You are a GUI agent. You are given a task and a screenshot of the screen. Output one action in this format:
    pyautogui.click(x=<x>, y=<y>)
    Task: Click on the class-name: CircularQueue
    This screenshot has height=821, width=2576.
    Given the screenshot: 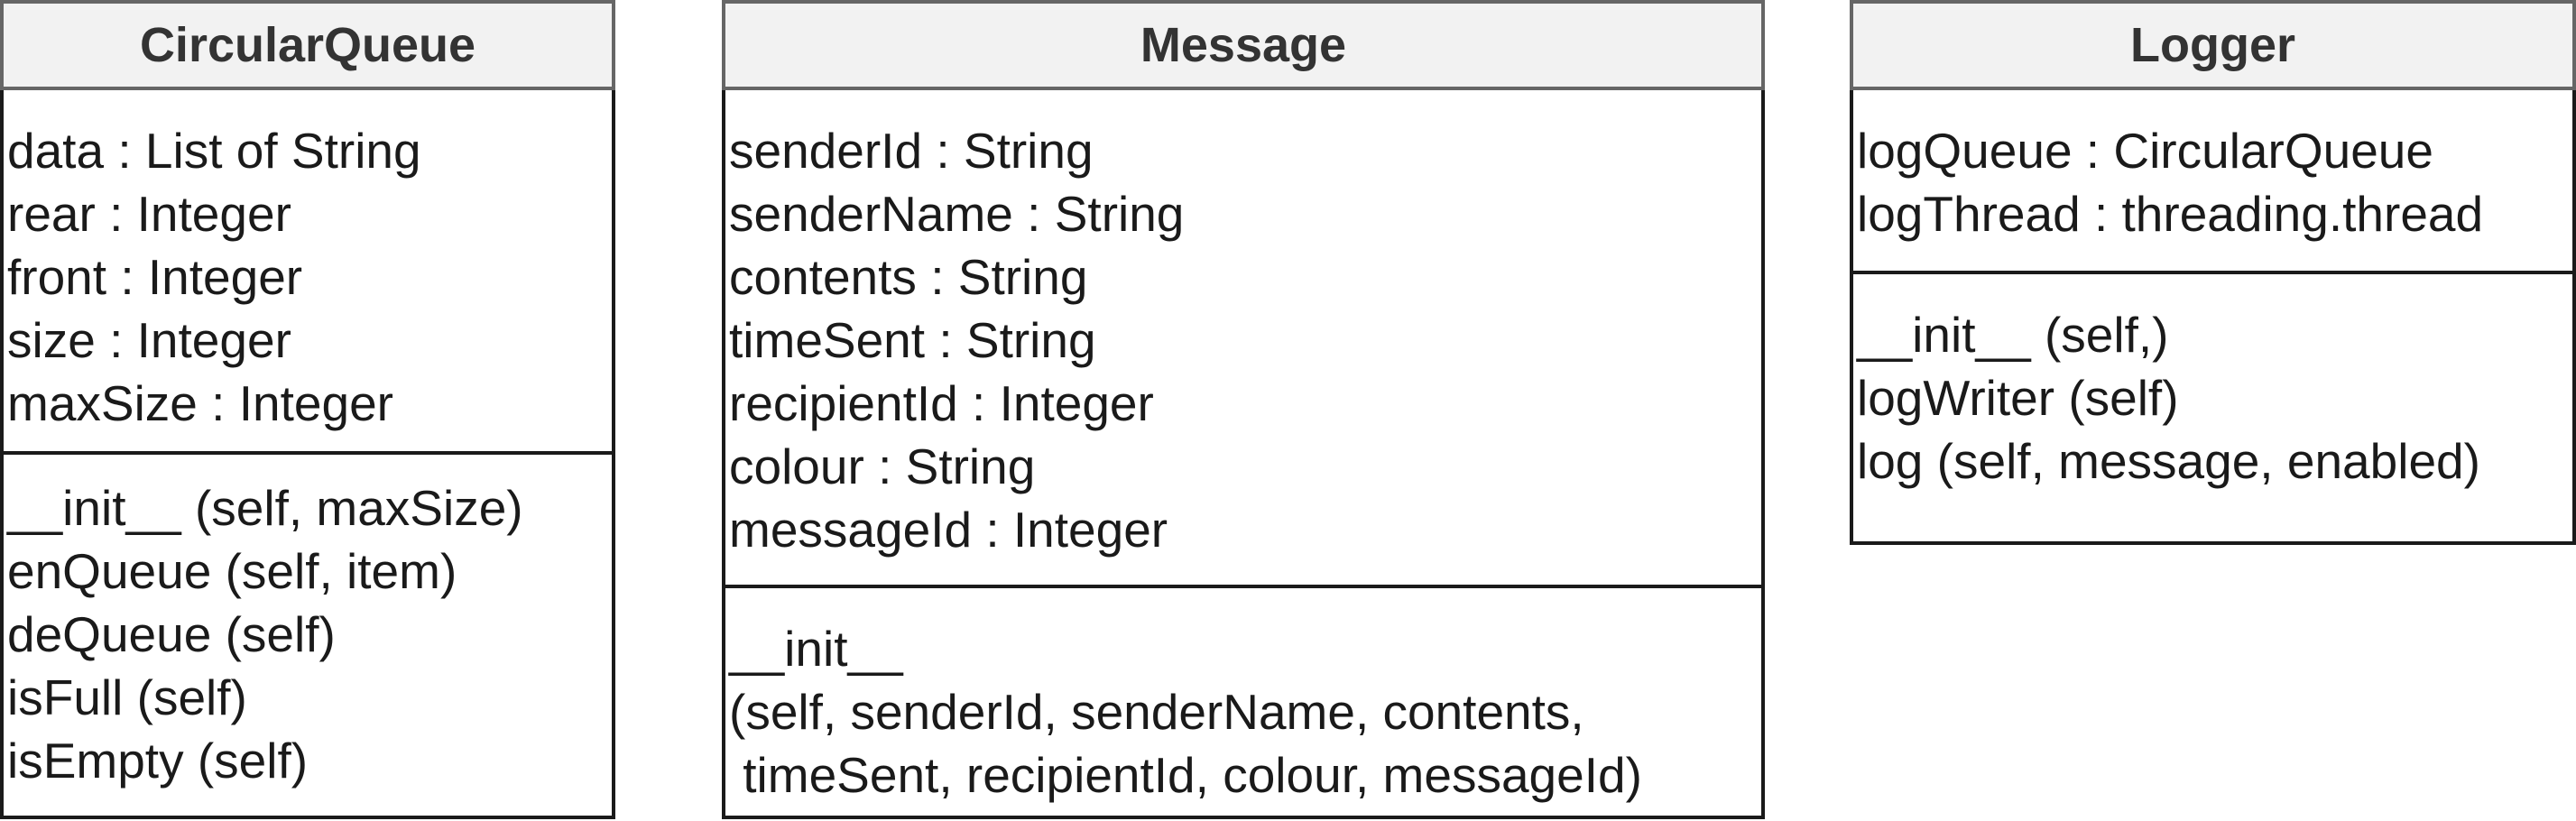 What is the action you would take?
    pyautogui.click(x=307, y=45)
    